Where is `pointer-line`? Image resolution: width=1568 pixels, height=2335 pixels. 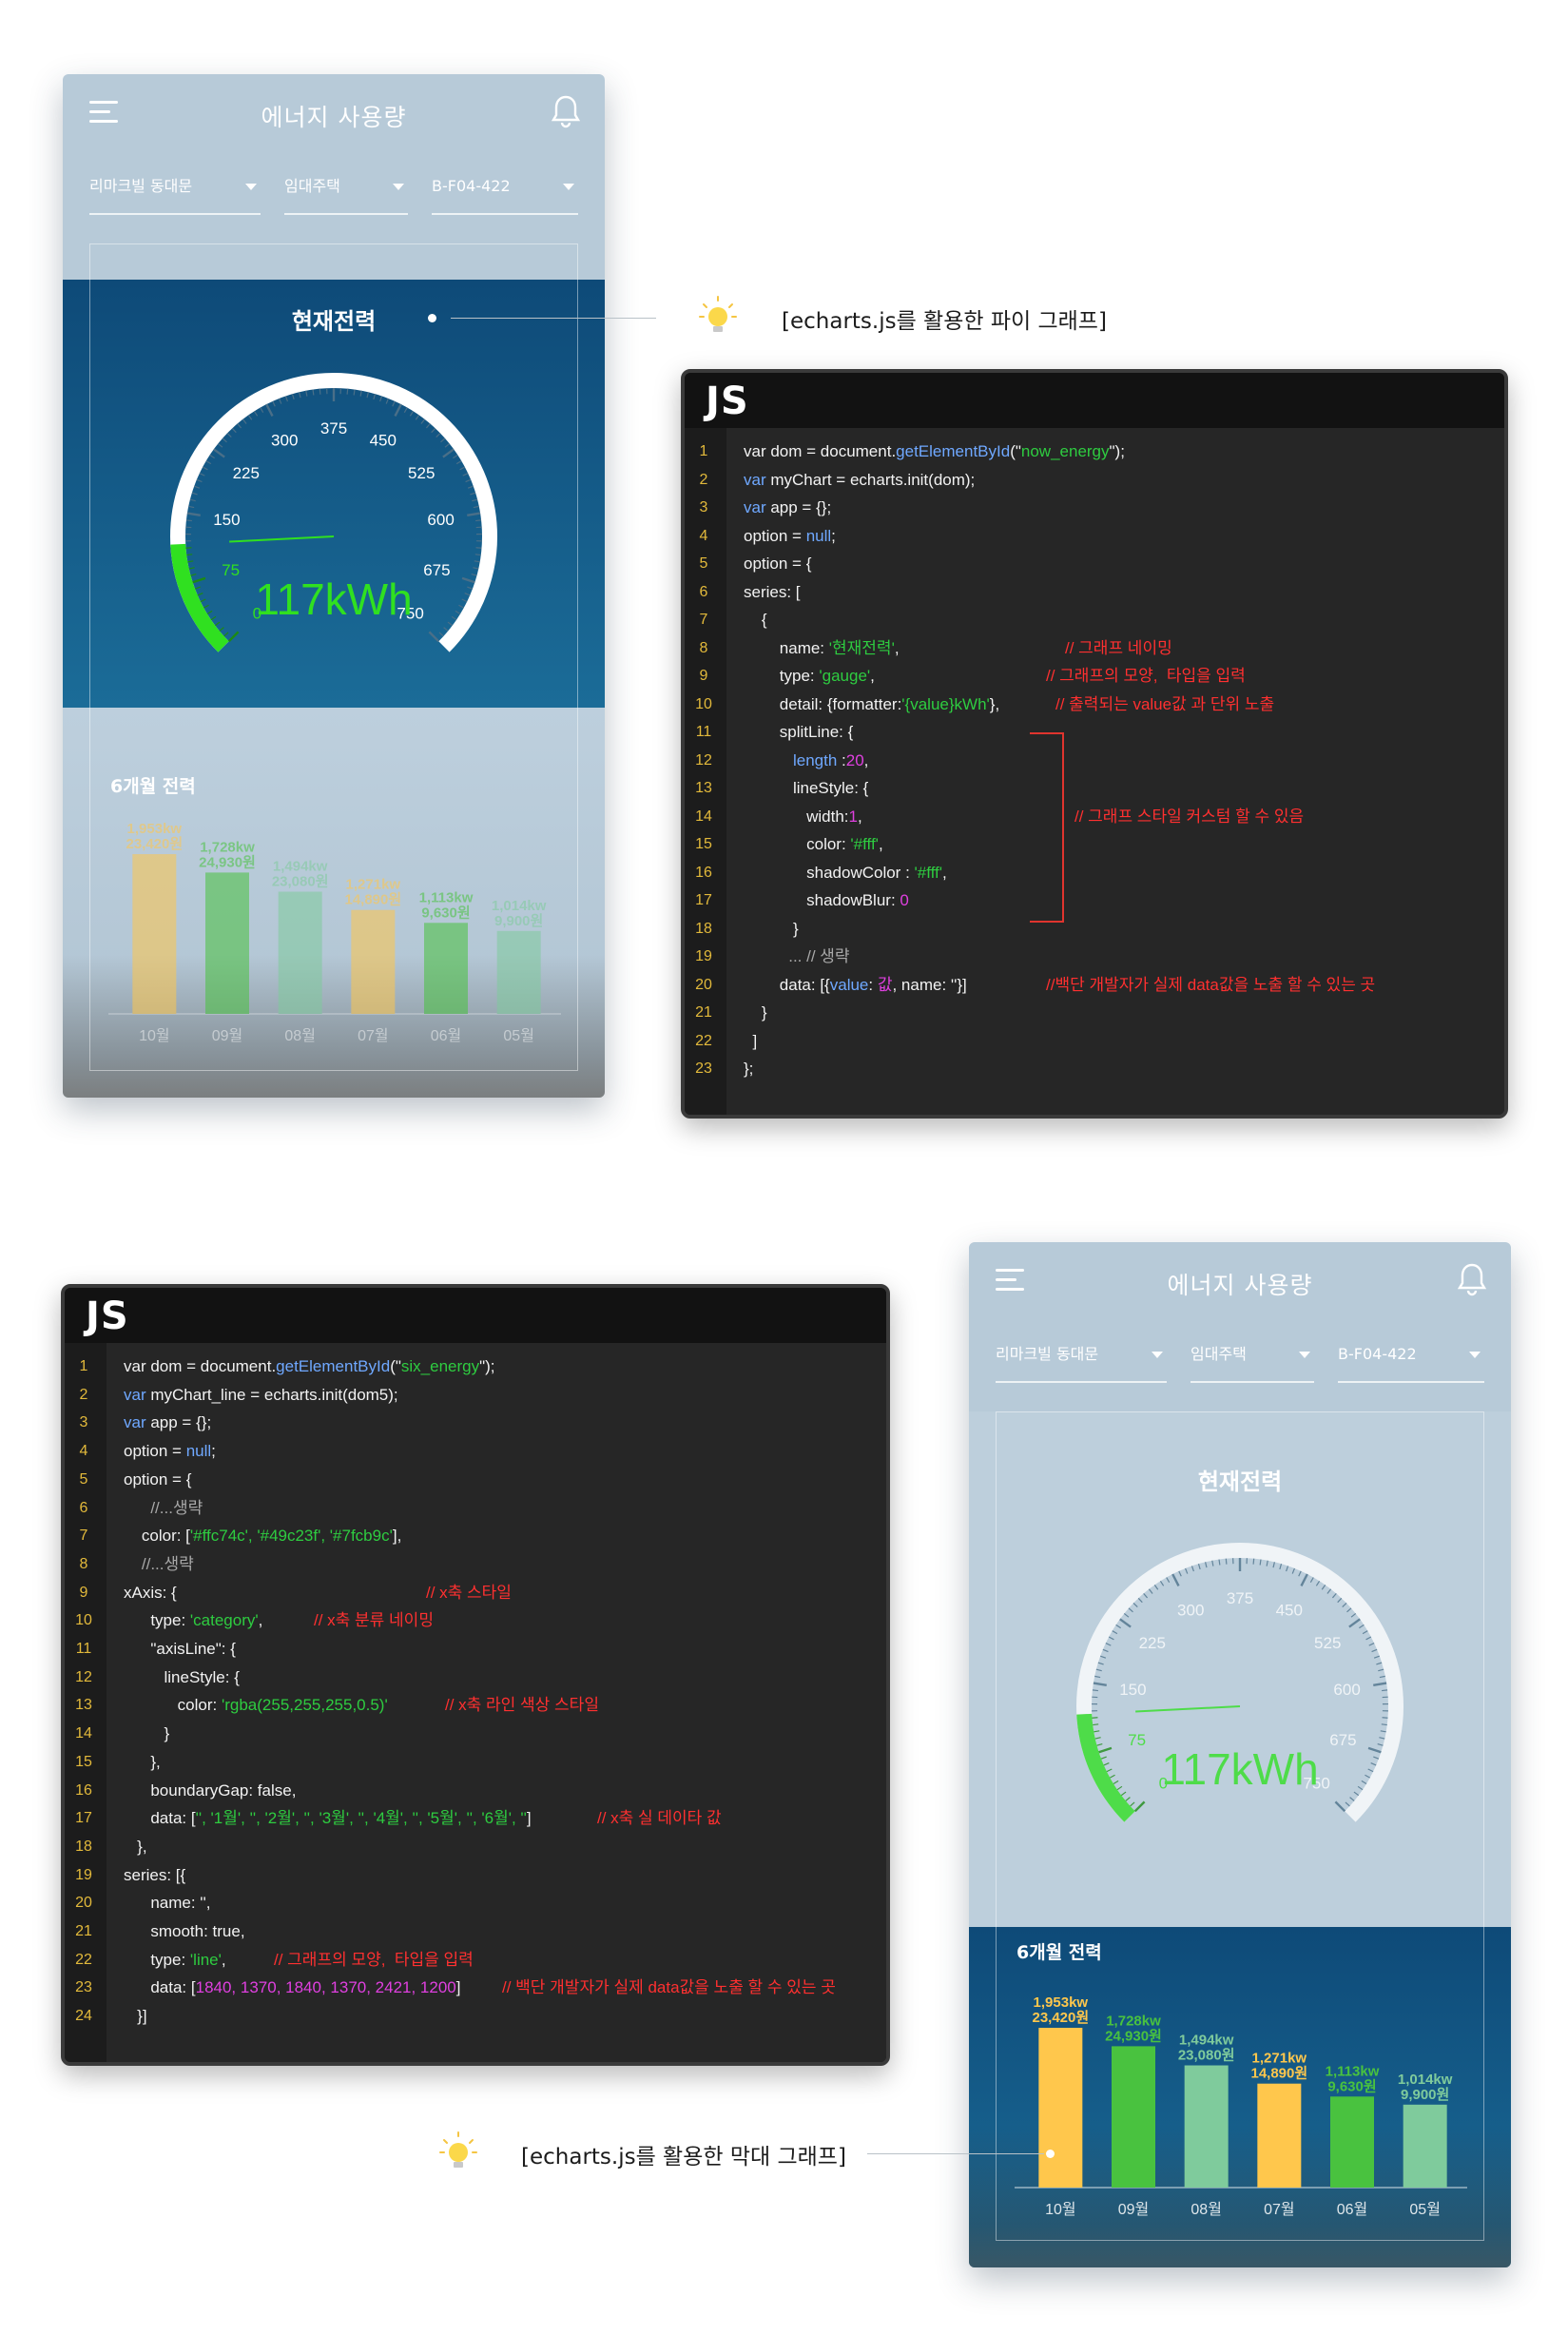
pointer-line is located at coordinates (553, 318).